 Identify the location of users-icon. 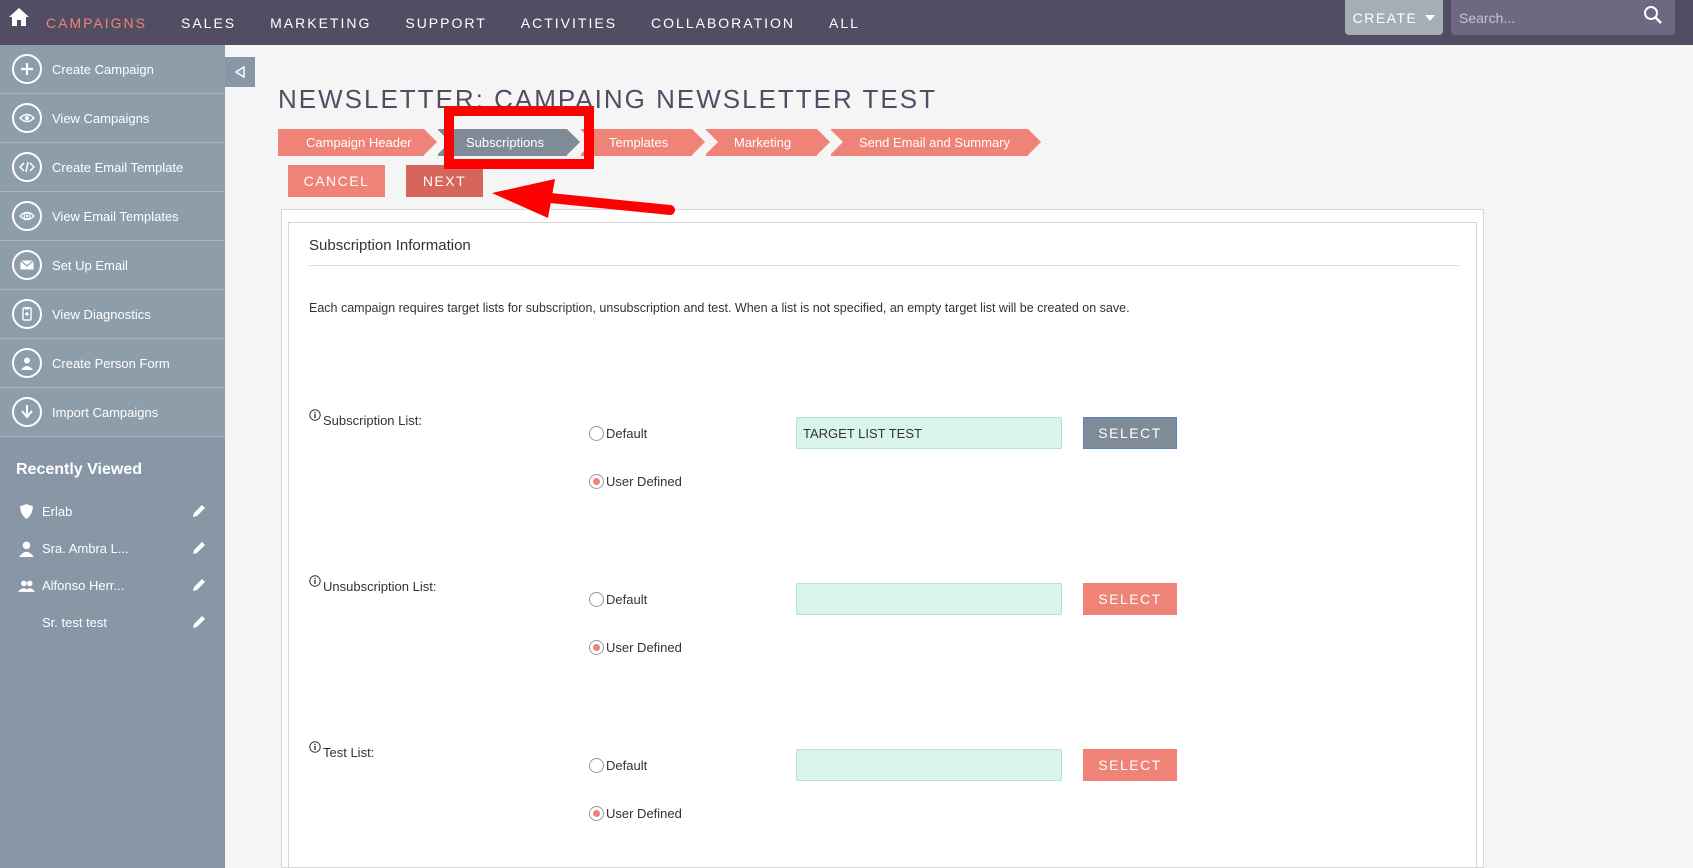
(26, 586).